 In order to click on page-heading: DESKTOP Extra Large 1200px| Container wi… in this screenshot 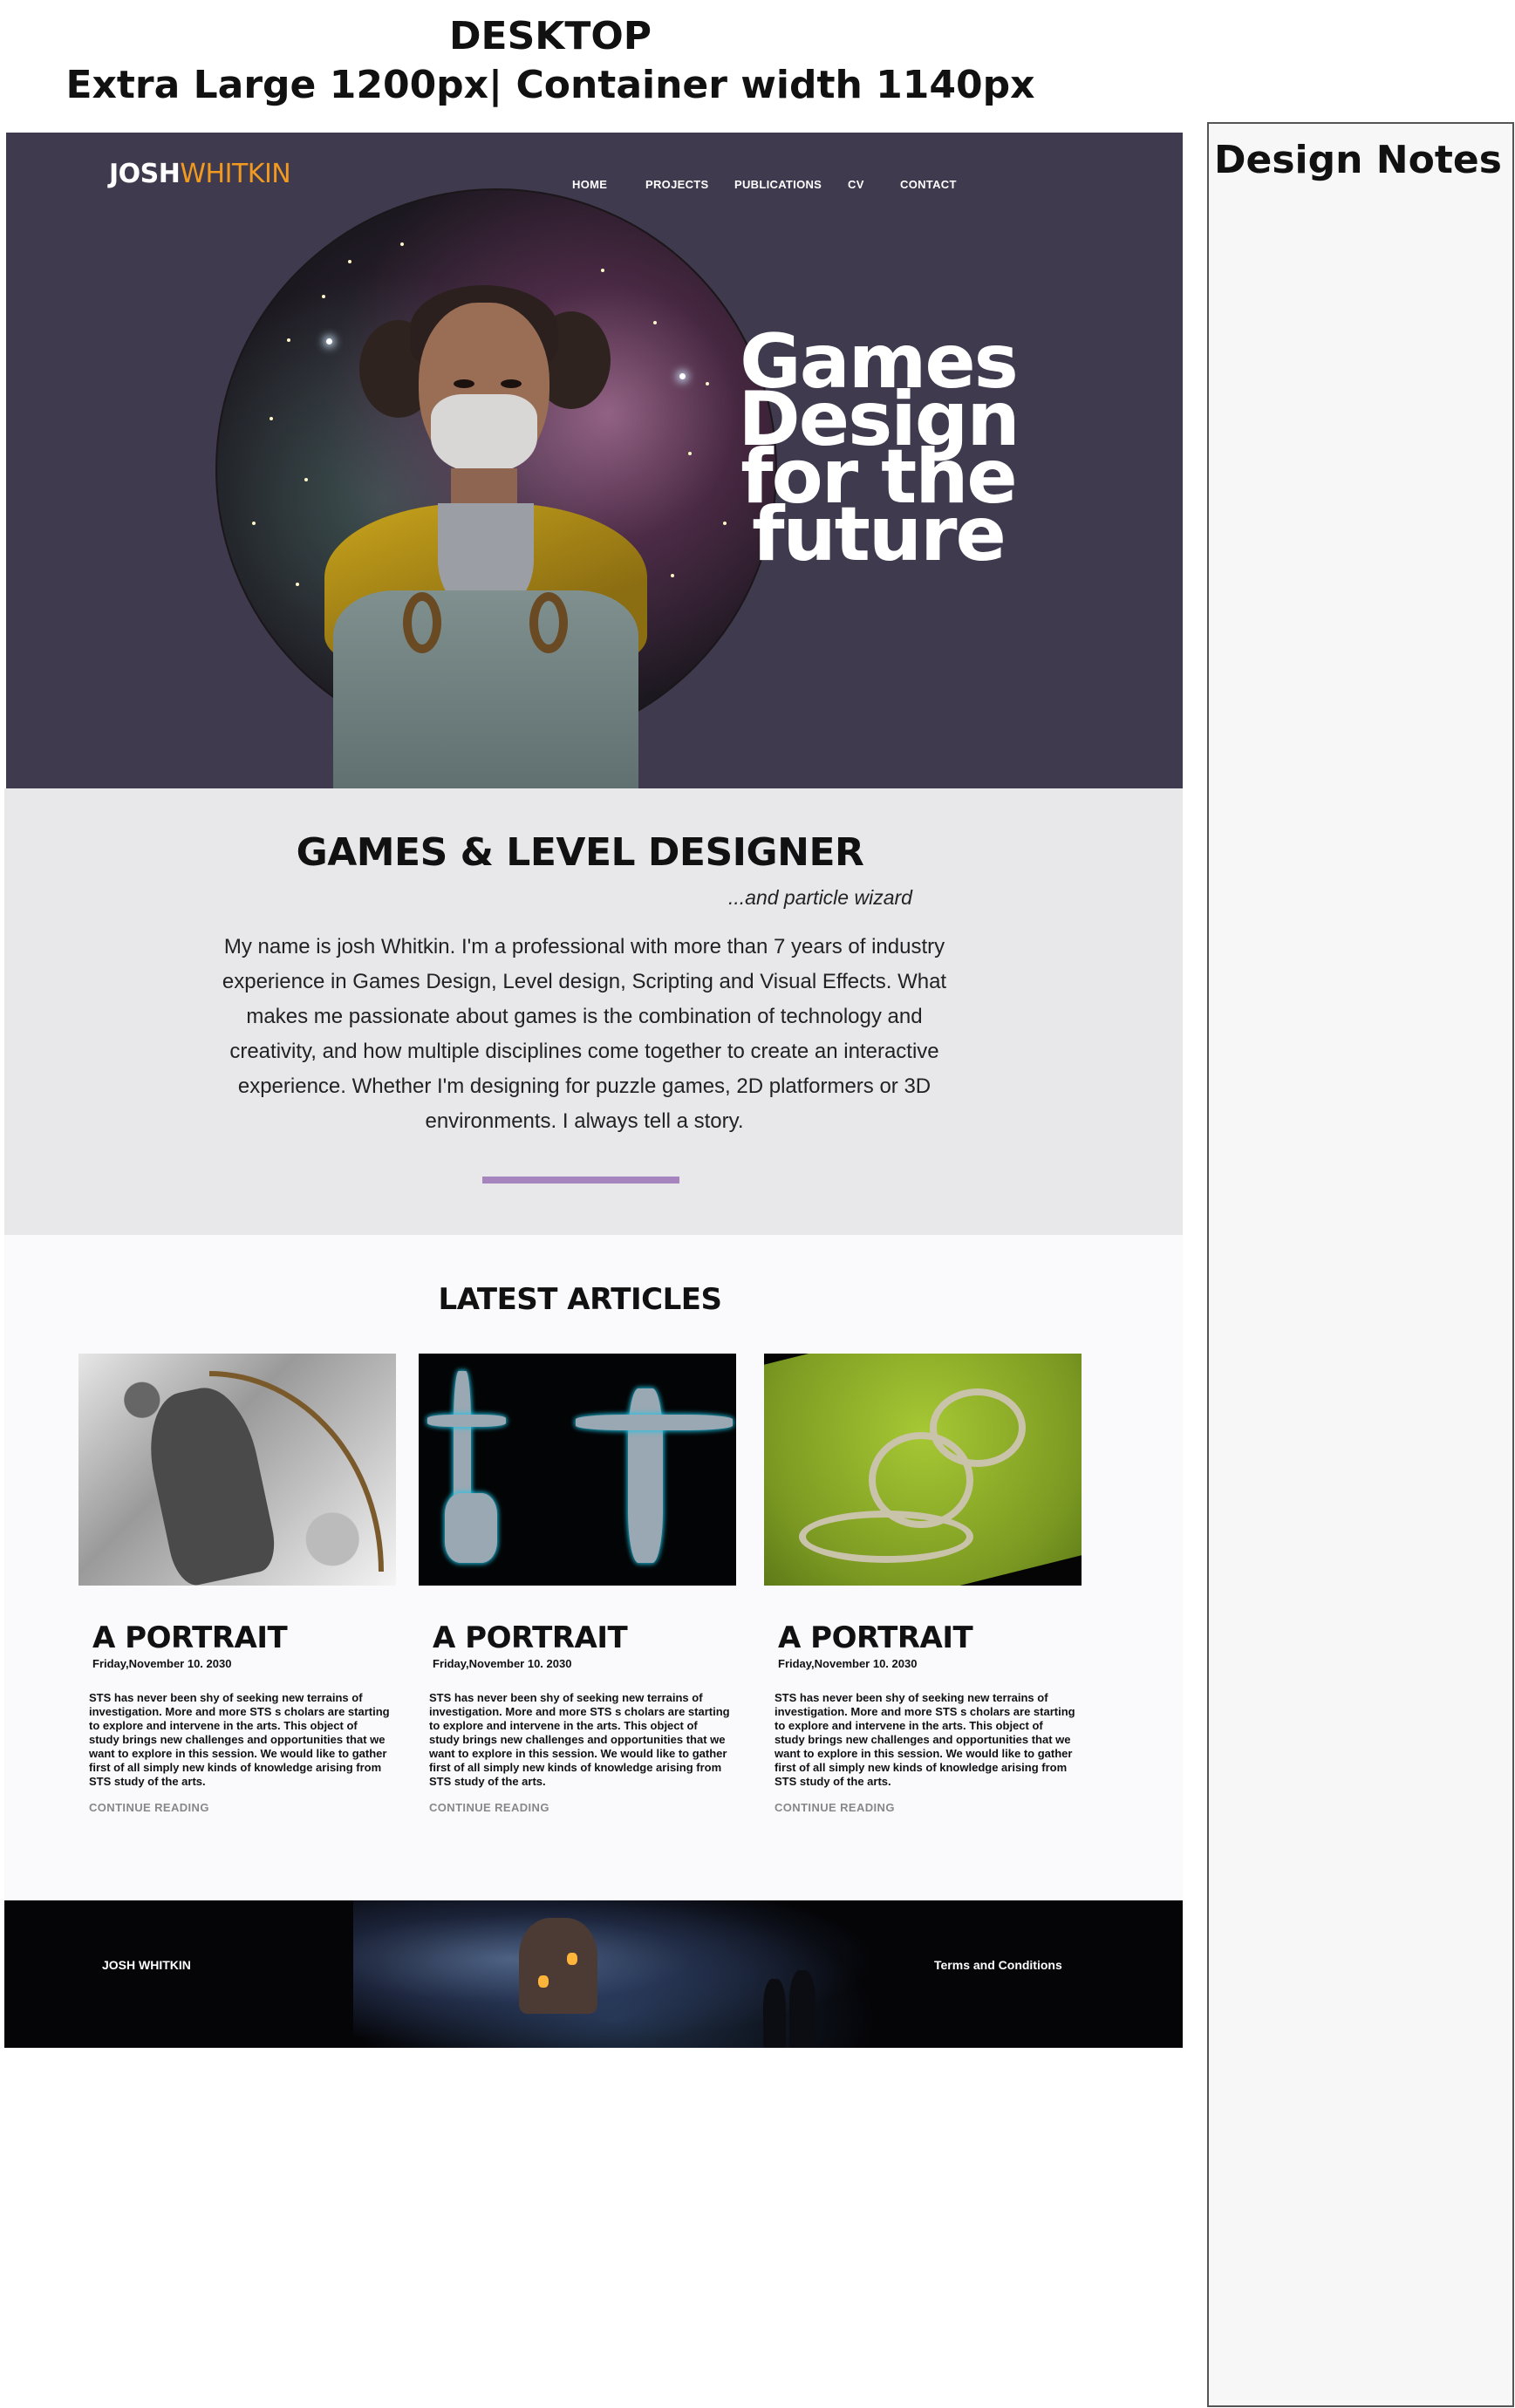, I will do `click(550, 61)`.